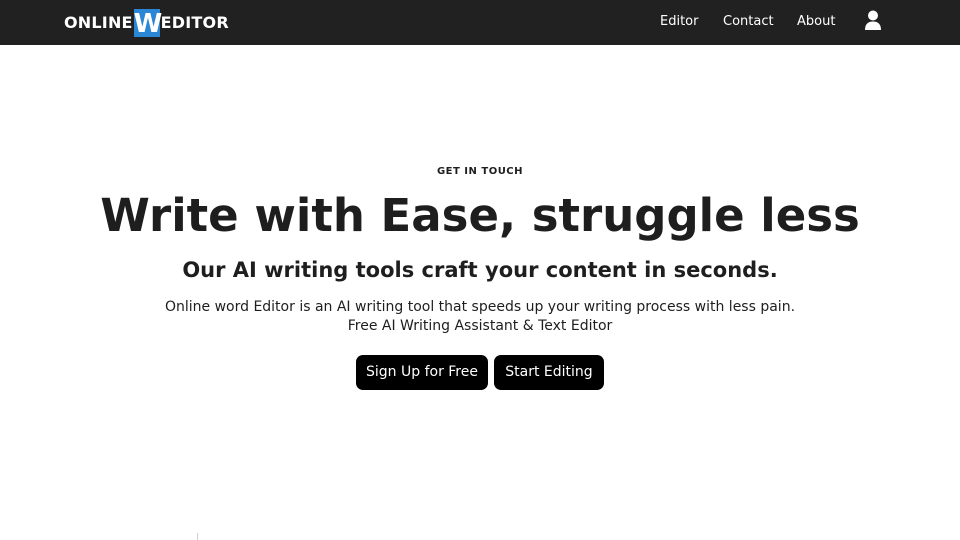 This screenshot has width=960, height=540. I want to click on start-editing-button: Start Editing, so click(549, 372).